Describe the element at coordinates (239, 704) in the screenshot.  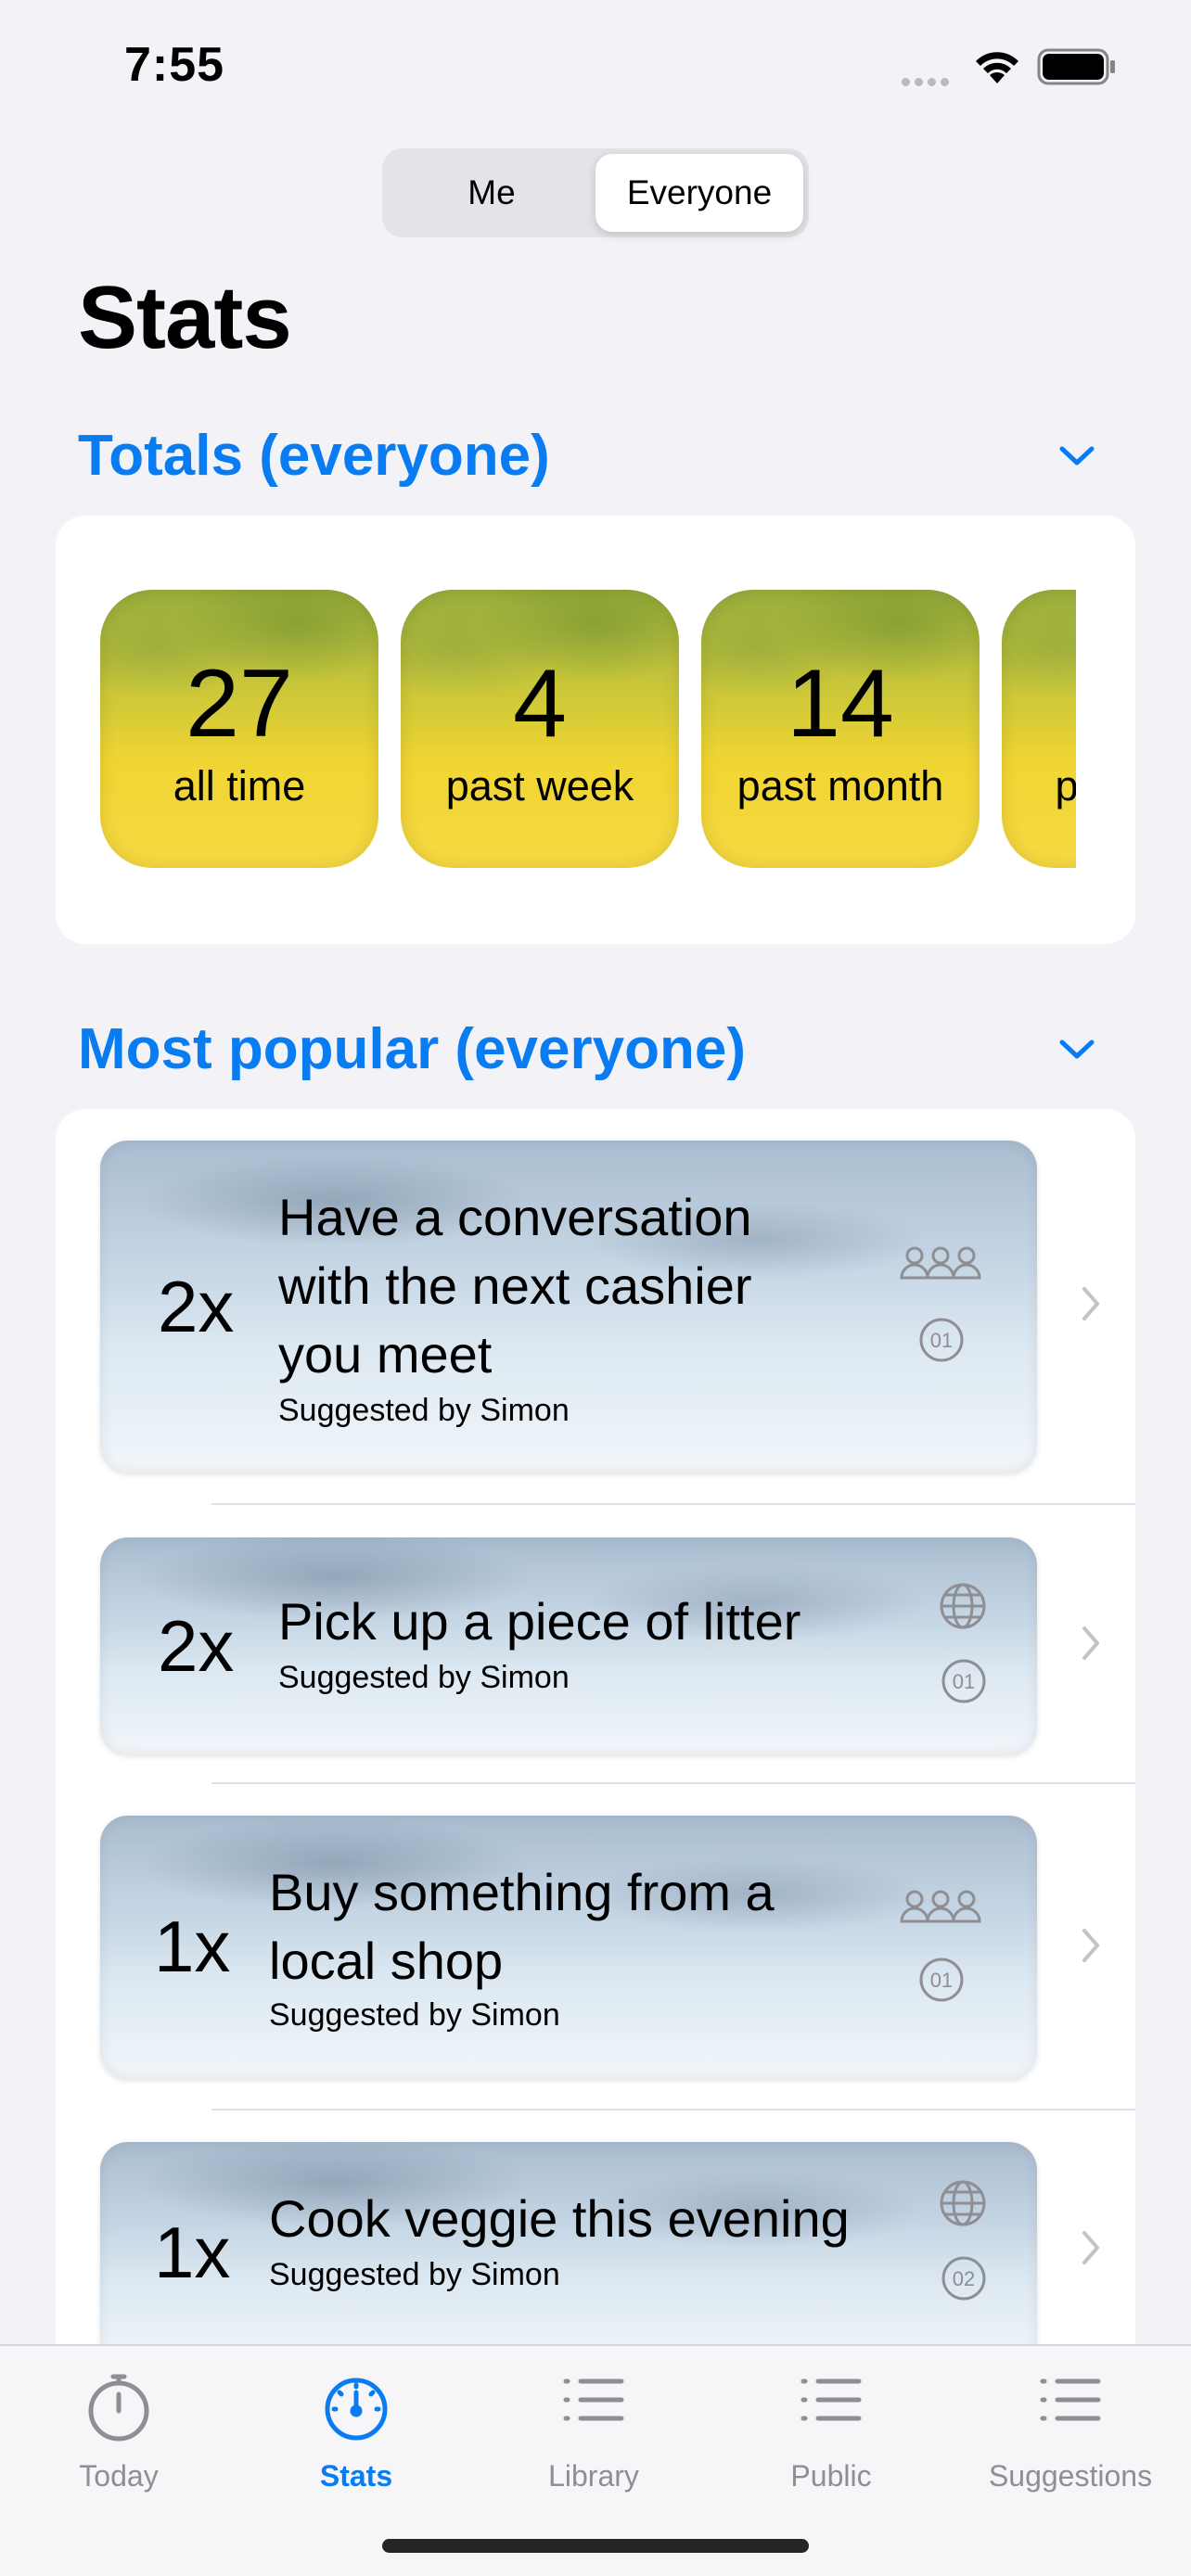
I see `total-value: 27` at that location.